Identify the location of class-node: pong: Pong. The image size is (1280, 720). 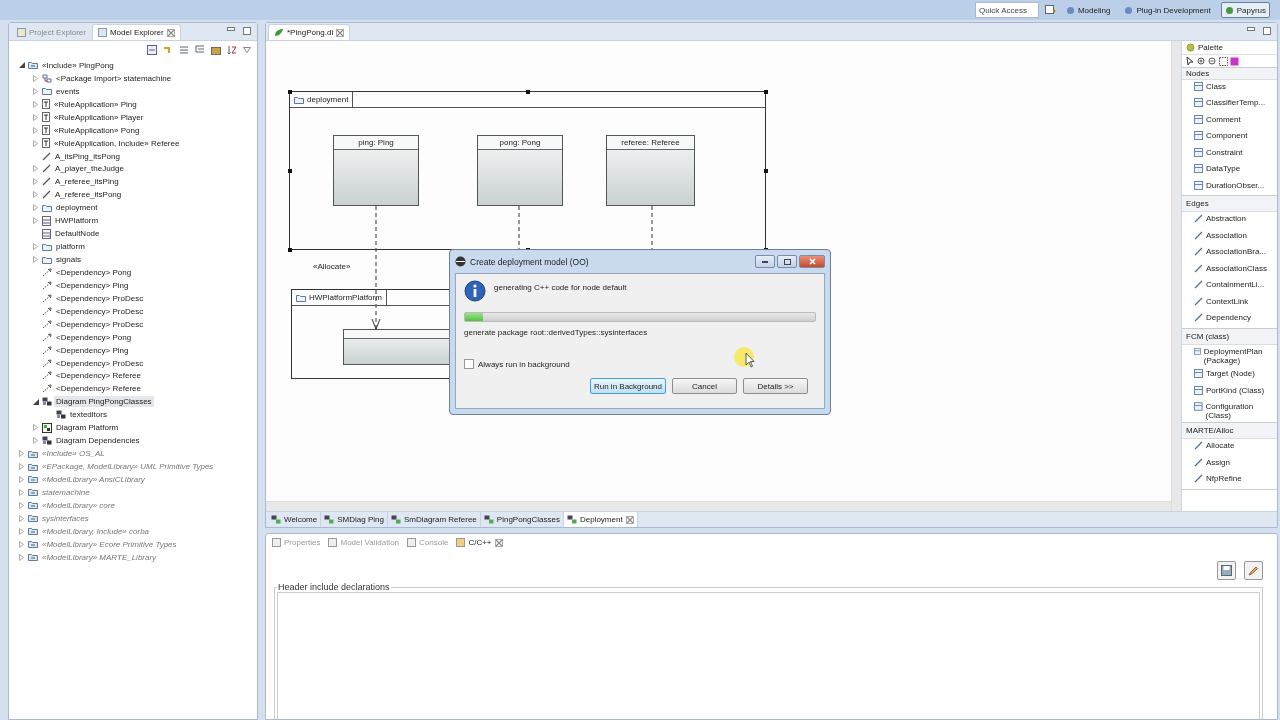
(520, 170).